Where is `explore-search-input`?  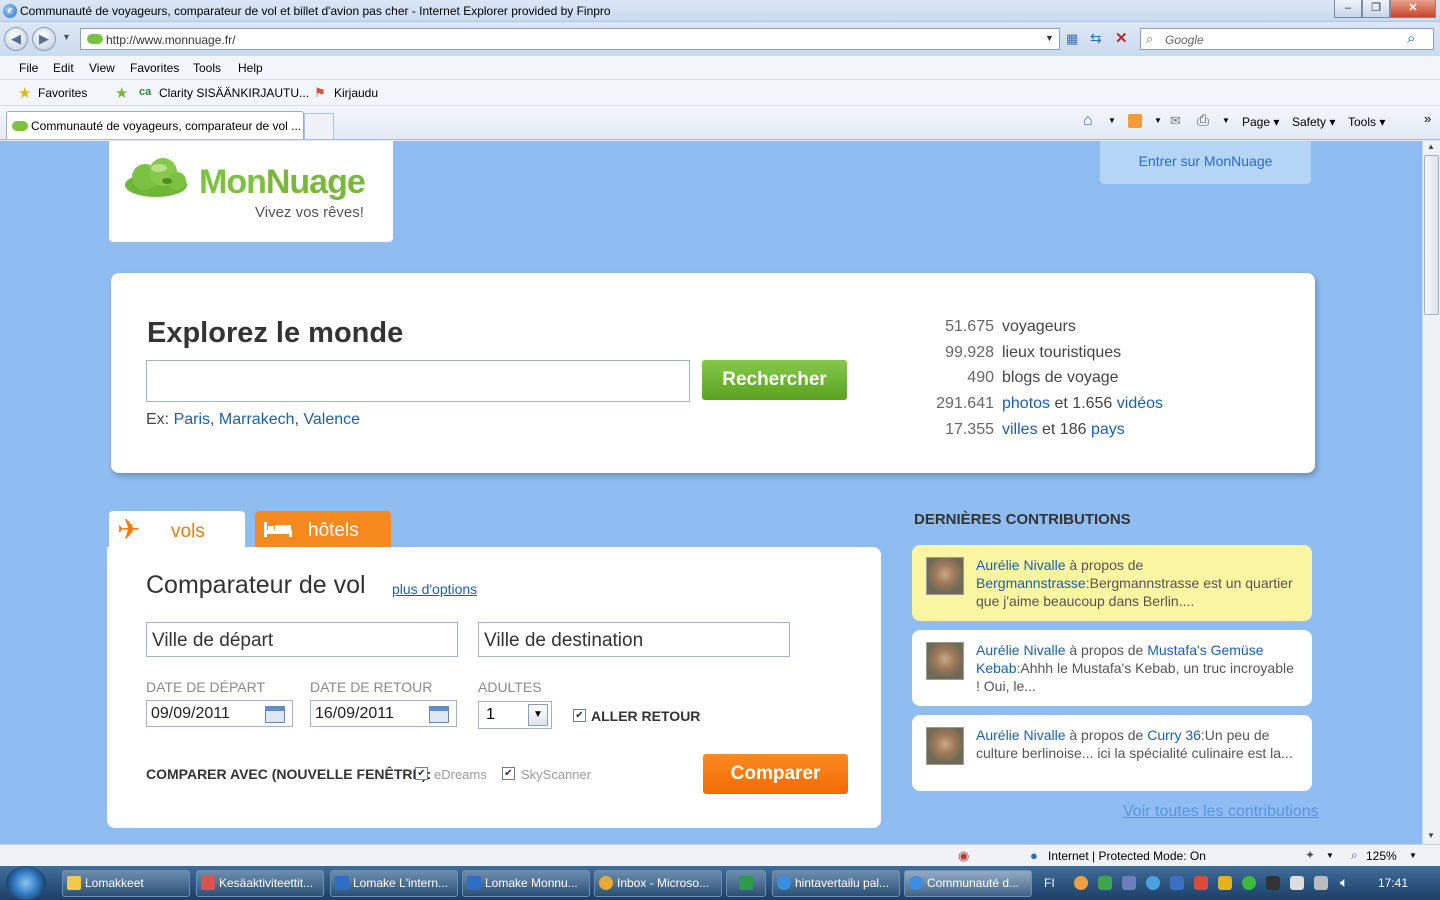 explore-search-input is located at coordinates (418, 381).